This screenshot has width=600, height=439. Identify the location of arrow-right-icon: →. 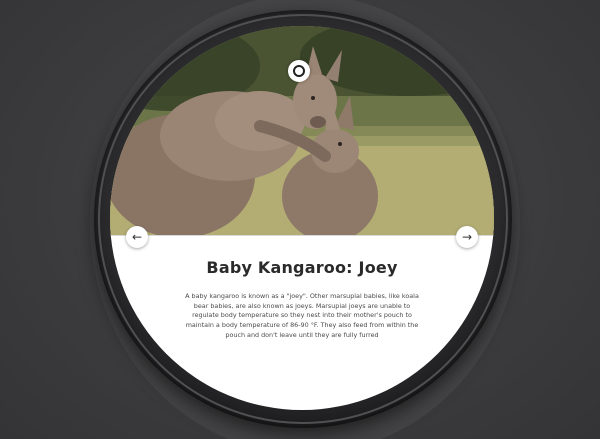
(467, 237).